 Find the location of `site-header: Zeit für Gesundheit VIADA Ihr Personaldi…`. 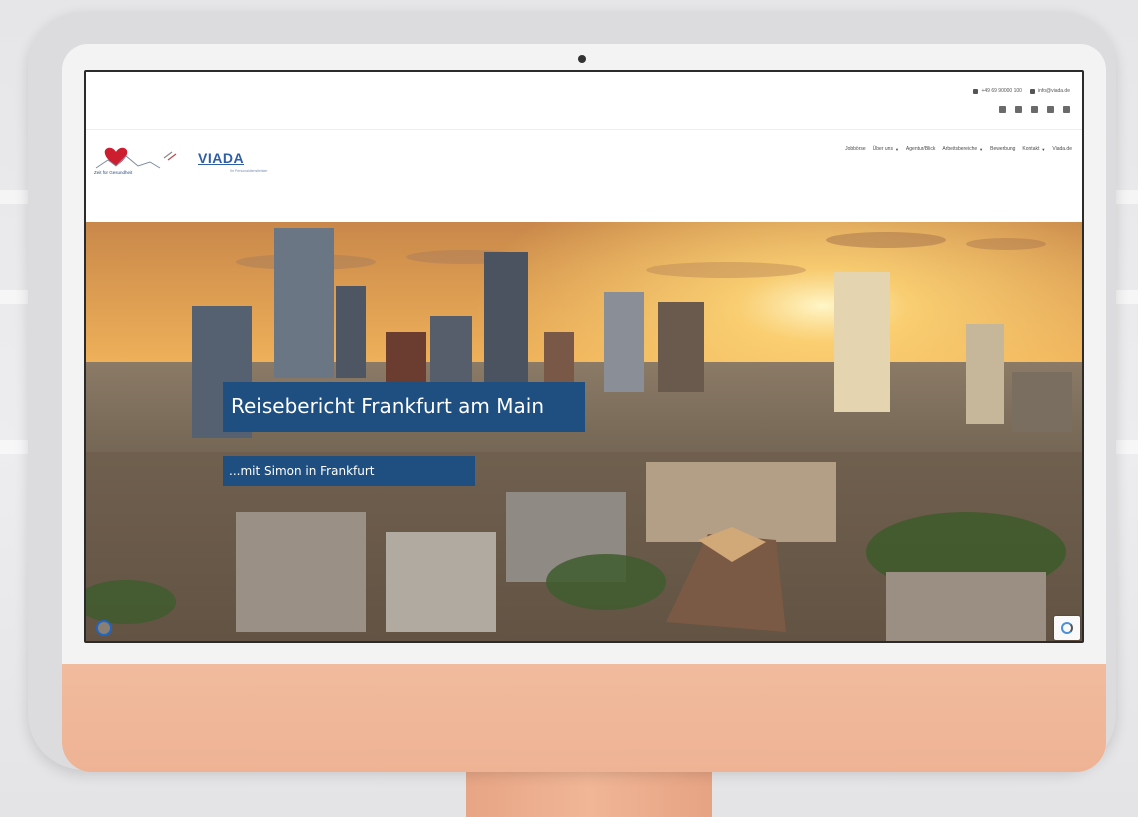

site-header: Zeit für Gesundheit VIADA Ihr Personaldi… is located at coordinates (584, 176).